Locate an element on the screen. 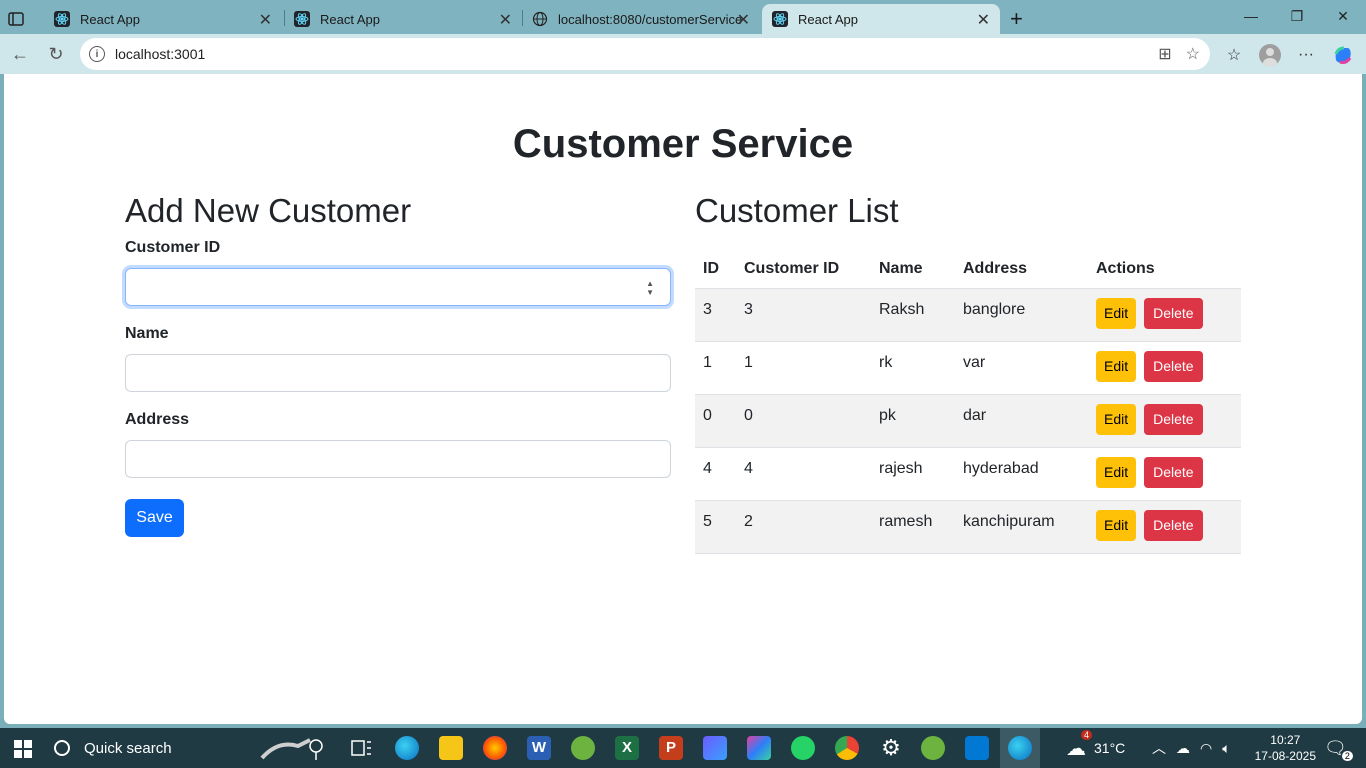 The image size is (1366, 768). excel-icon: X is located at coordinates (627, 748).